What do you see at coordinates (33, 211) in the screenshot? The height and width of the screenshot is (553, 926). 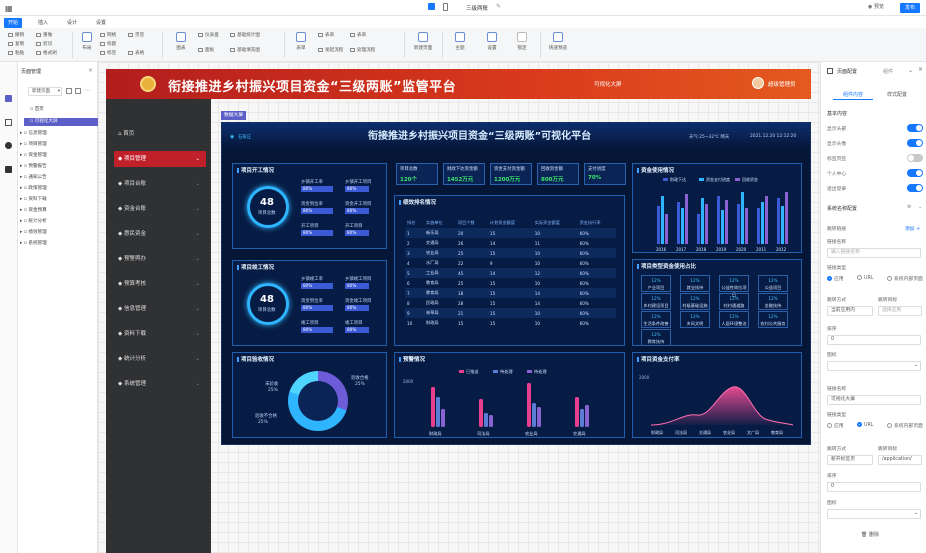 I see `tree-item-budget: ▸ ▫ 资金预算` at bounding box center [33, 211].